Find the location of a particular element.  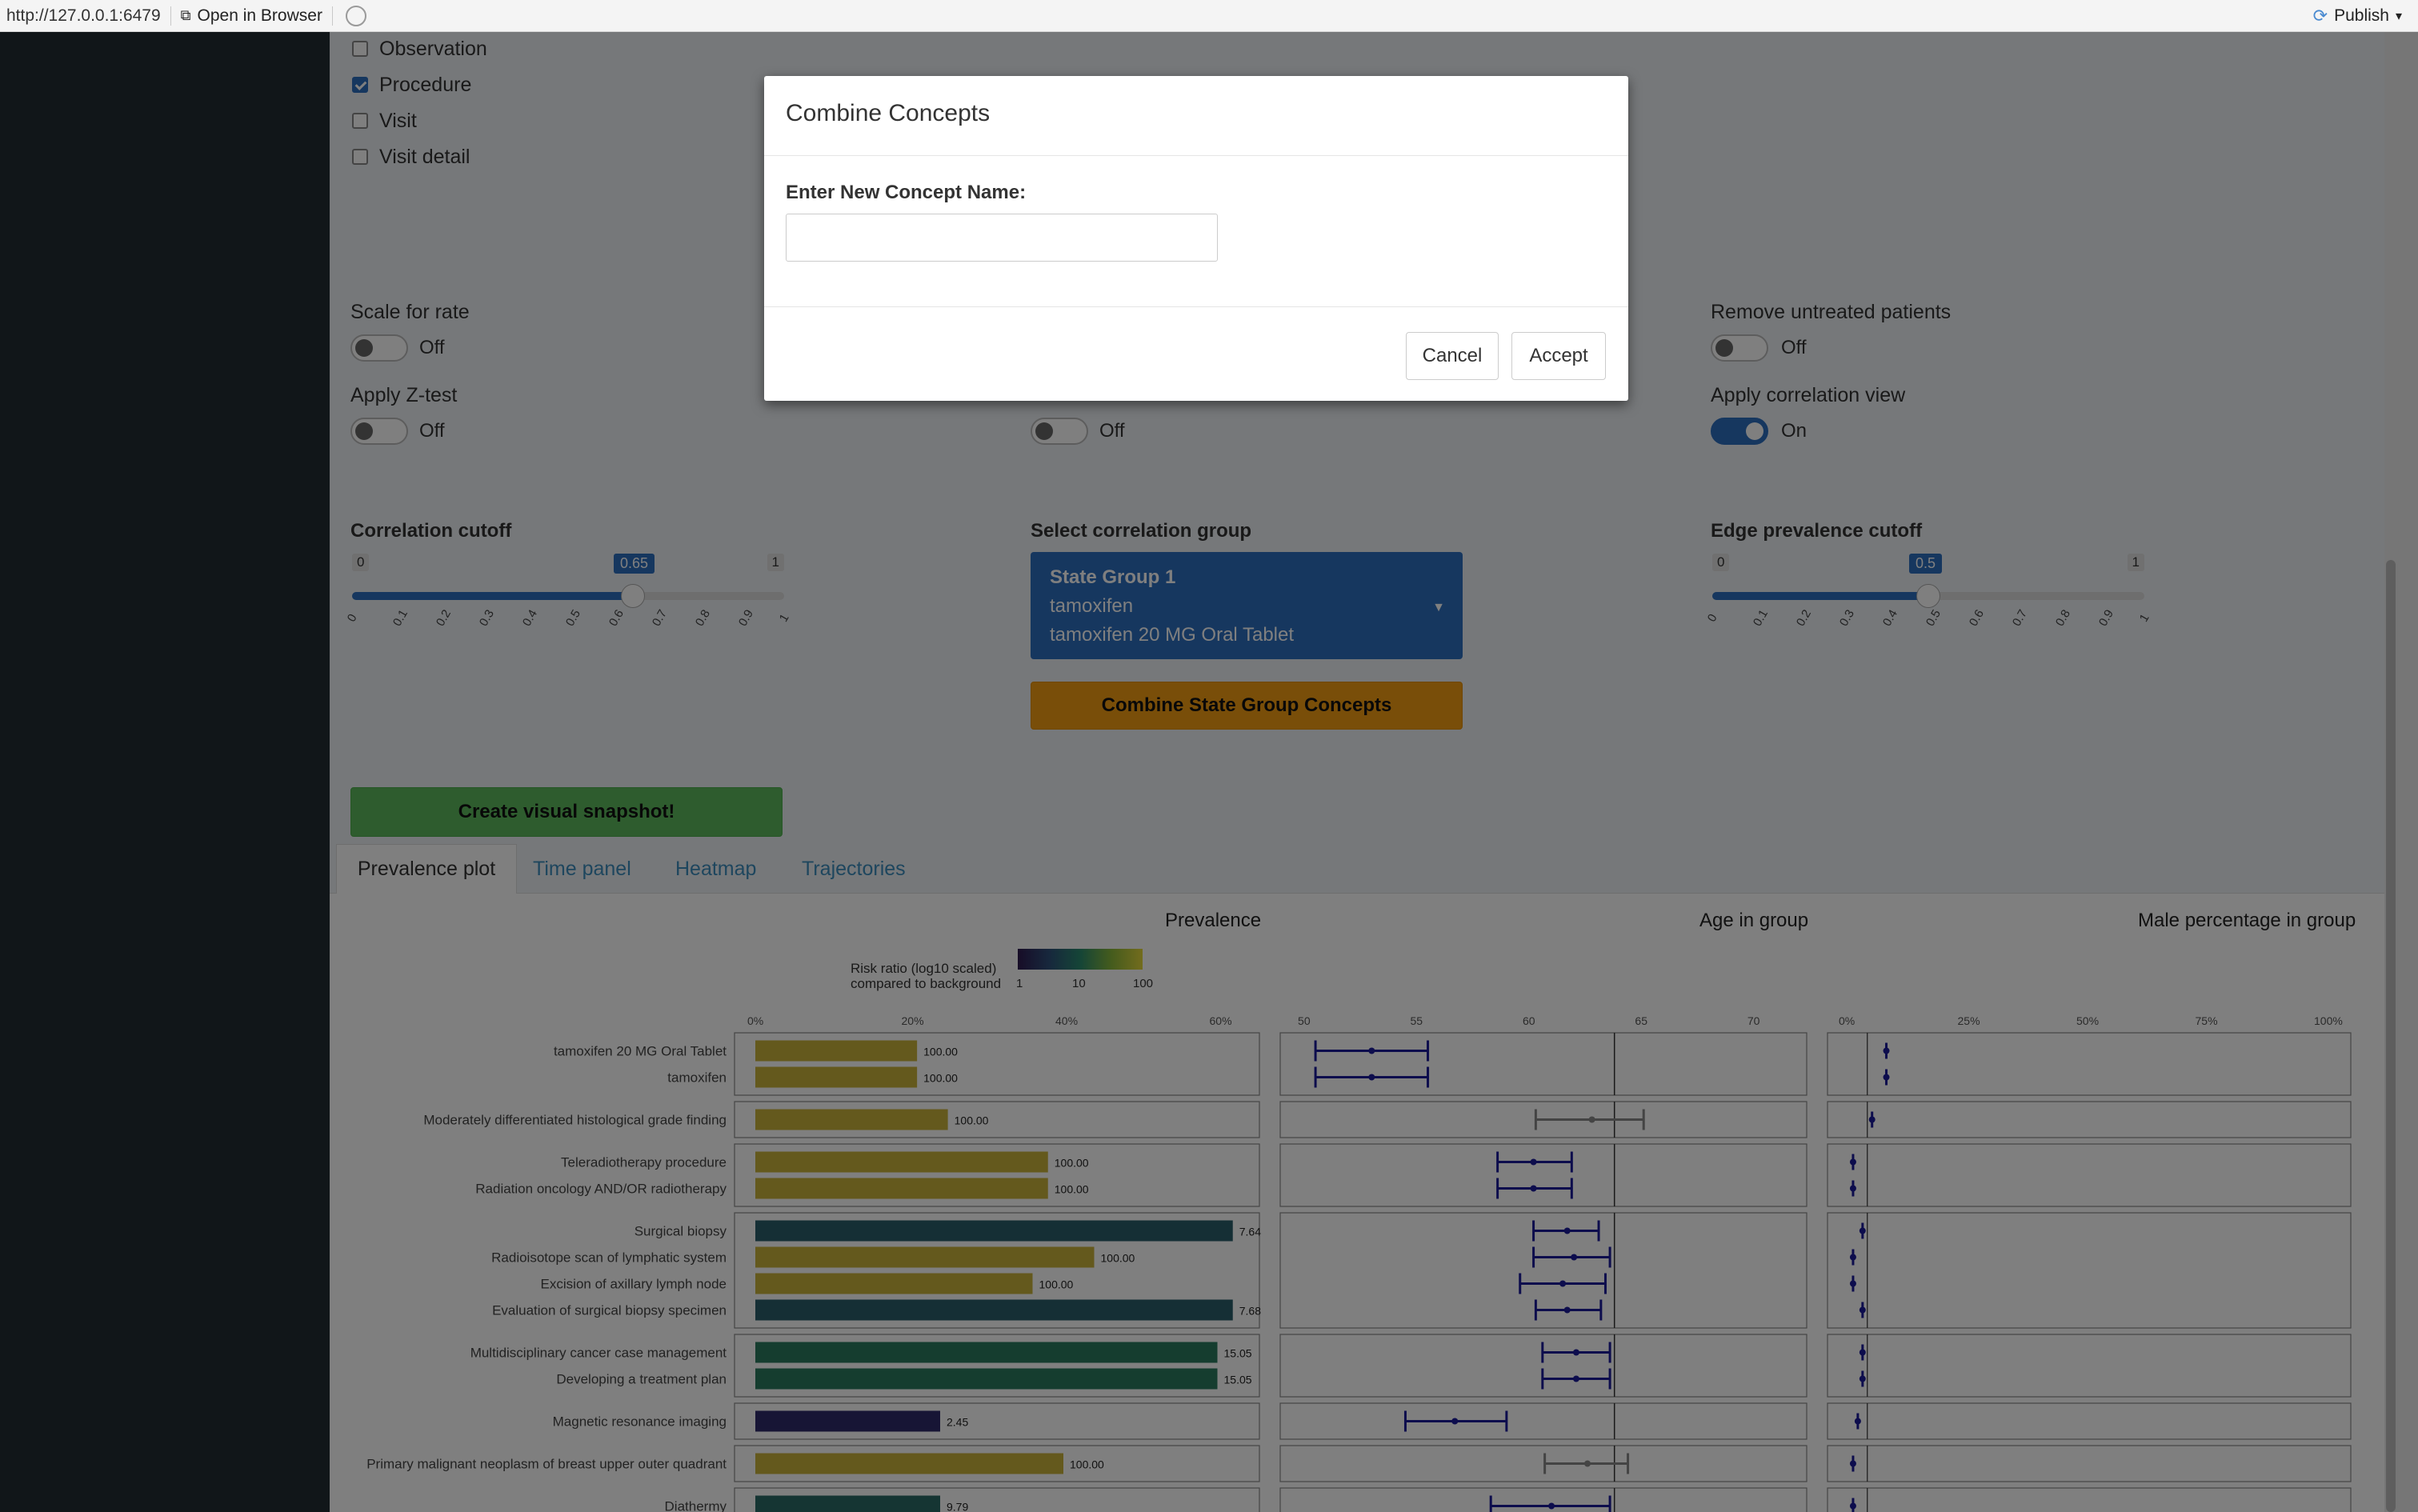

url-text: http://127.0.0.1:6479 is located at coordinates (83, 15).